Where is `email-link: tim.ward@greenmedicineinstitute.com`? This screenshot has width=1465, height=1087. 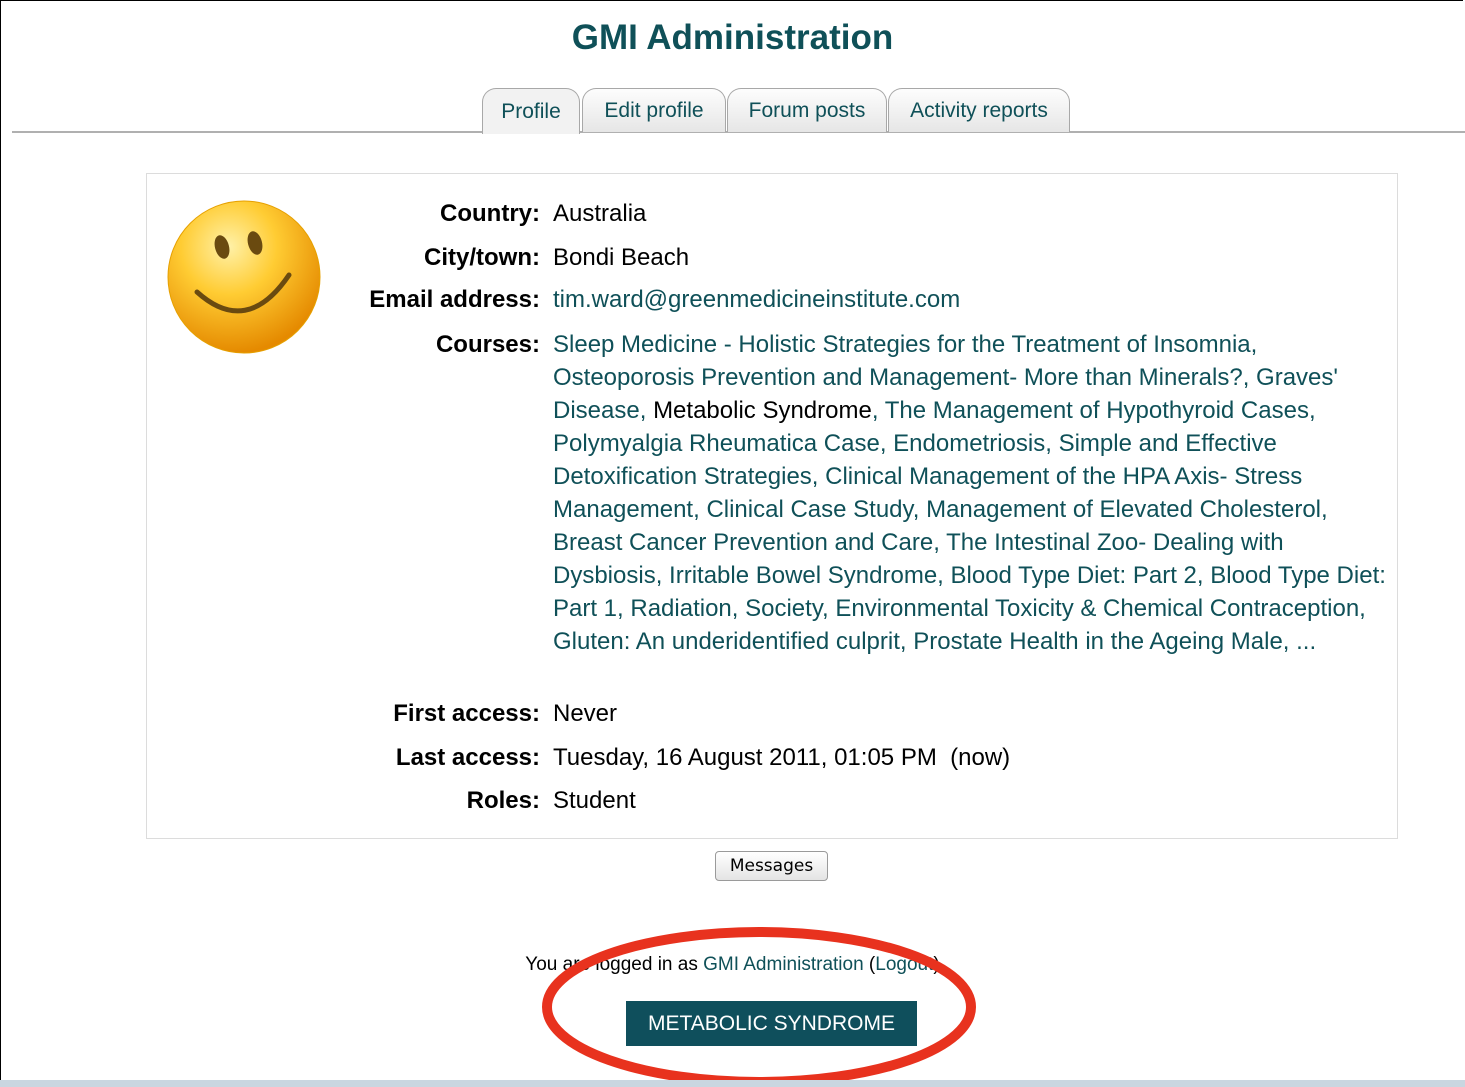
email-link: tim.ward@greenmedicineinstitute.com is located at coordinates (756, 299).